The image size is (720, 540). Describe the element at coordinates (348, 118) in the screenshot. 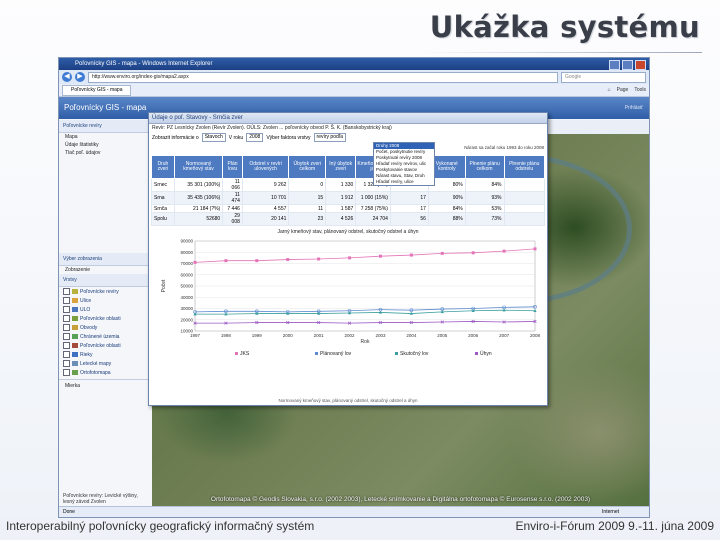

I see `dialog-title: Údaje o poľ. Stavovy - Srnčia zver` at that location.